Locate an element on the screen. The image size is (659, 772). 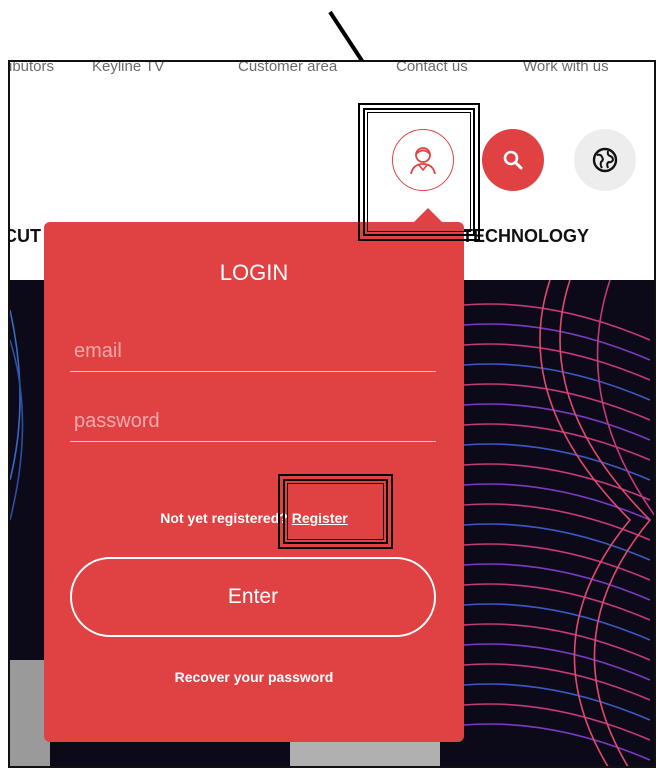
search-icon is located at coordinates (513, 160).